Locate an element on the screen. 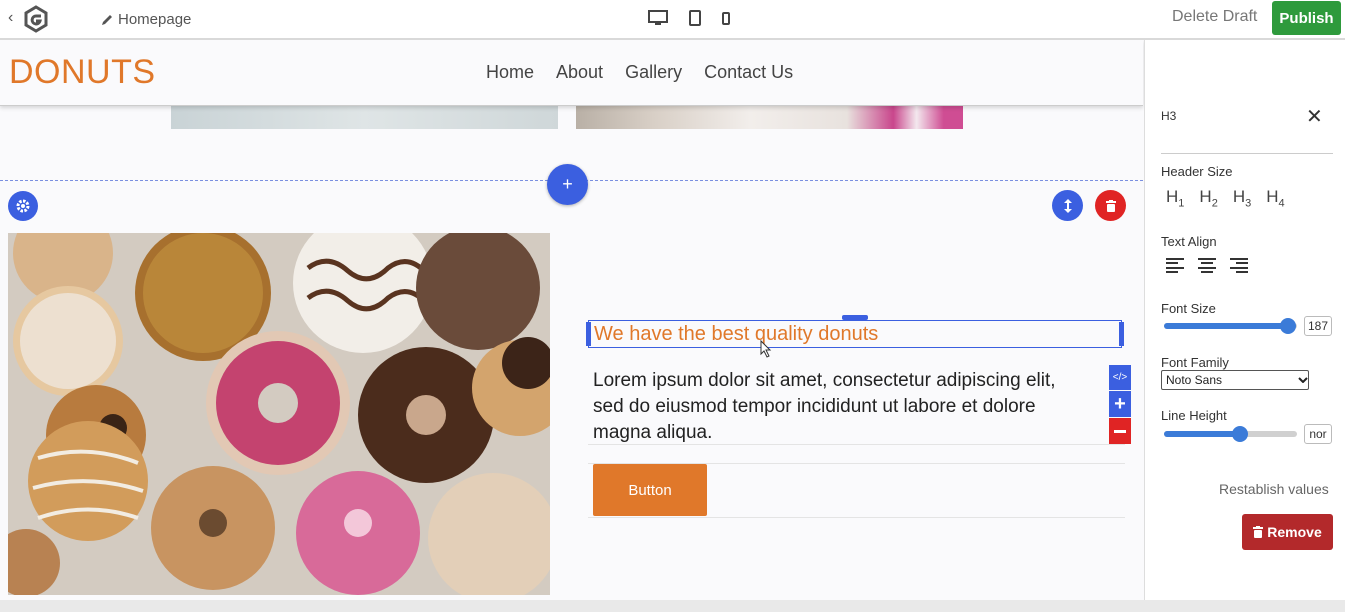 The height and width of the screenshot is (612, 1345). align-right-icon is located at coordinates (1239, 265).